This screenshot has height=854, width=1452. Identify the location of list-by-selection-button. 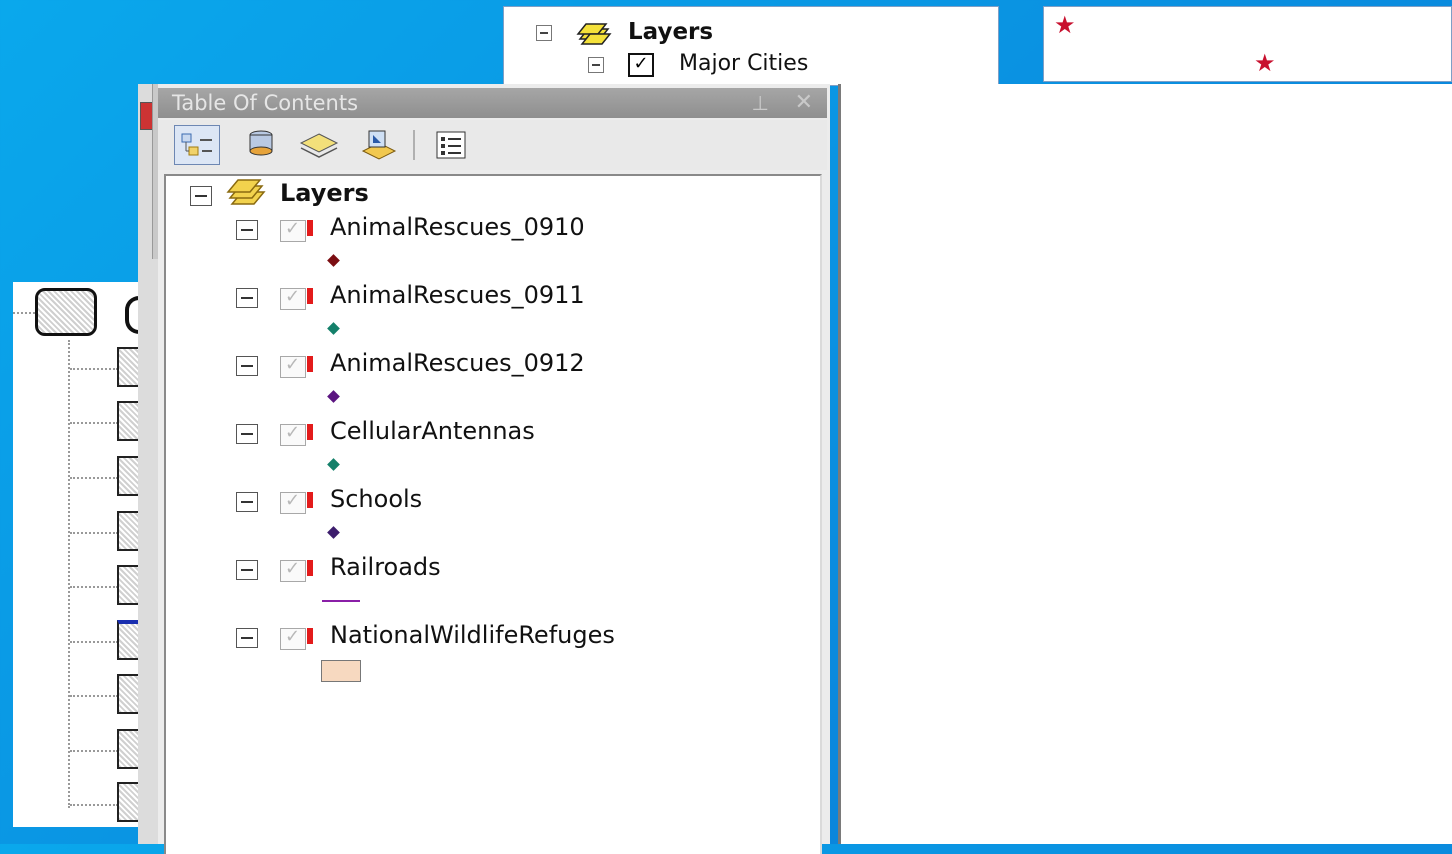
(377, 145).